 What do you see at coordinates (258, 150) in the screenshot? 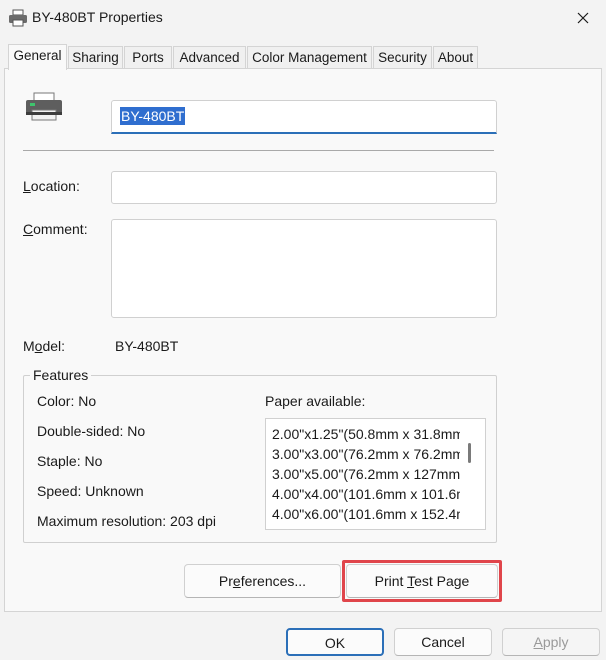
I see `separator` at bounding box center [258, 150].